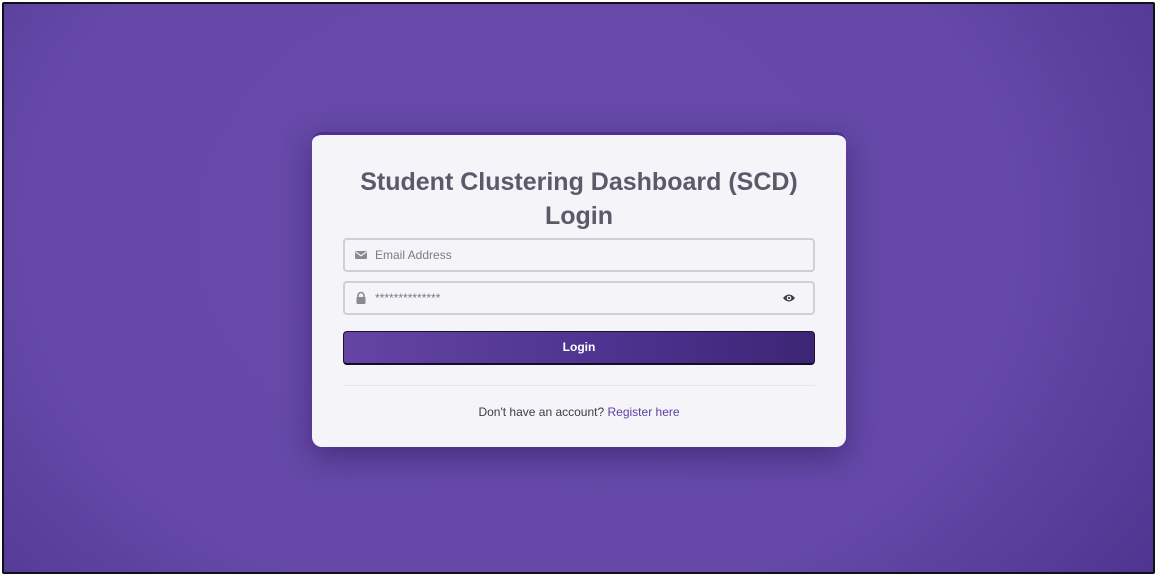  I want to click on eye-icon, so click(789, 298).